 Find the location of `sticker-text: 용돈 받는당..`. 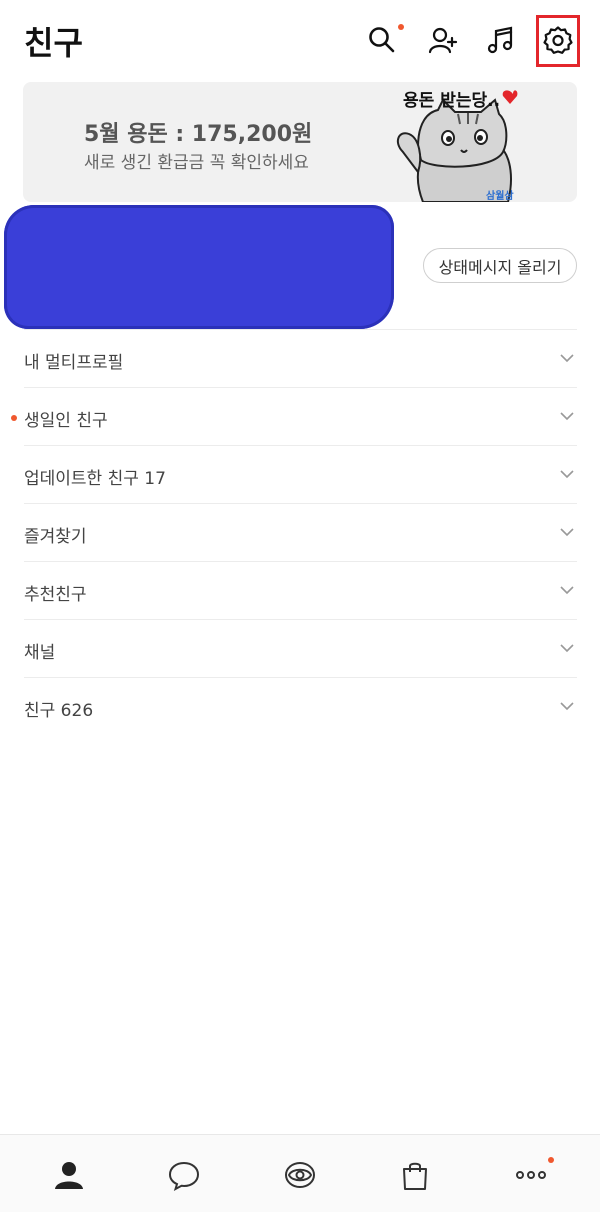

sticker-text: 용돈 받는당.. is located at coordinates (452, 101).